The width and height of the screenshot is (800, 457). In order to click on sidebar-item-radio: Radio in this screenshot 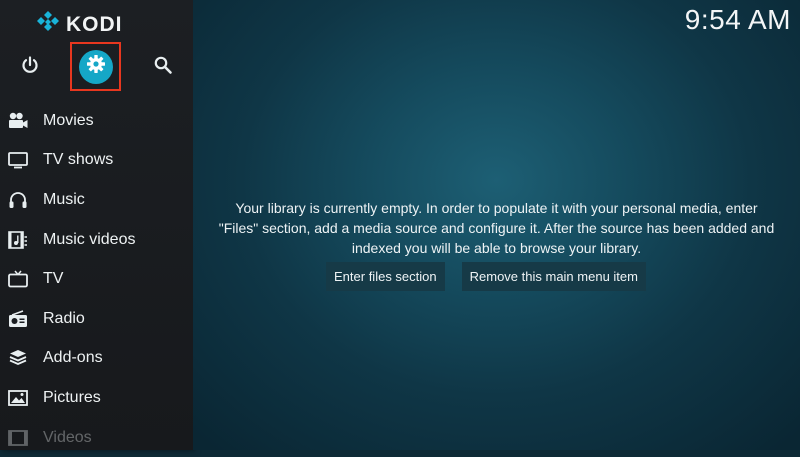, I will do `click(96, 319)`.